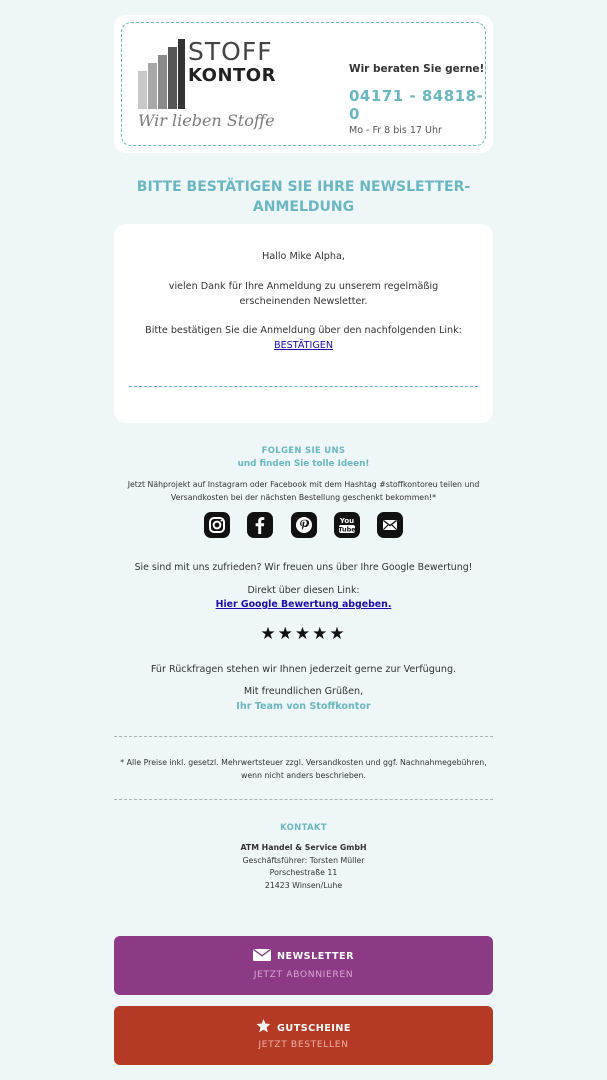 This screenshot has width=607, height=1080. What do you see at coordinates (206, 120) in the screenshot?
I see `logo-slogan: Wir lieben Stoffe` at bounding box center [206, 120].